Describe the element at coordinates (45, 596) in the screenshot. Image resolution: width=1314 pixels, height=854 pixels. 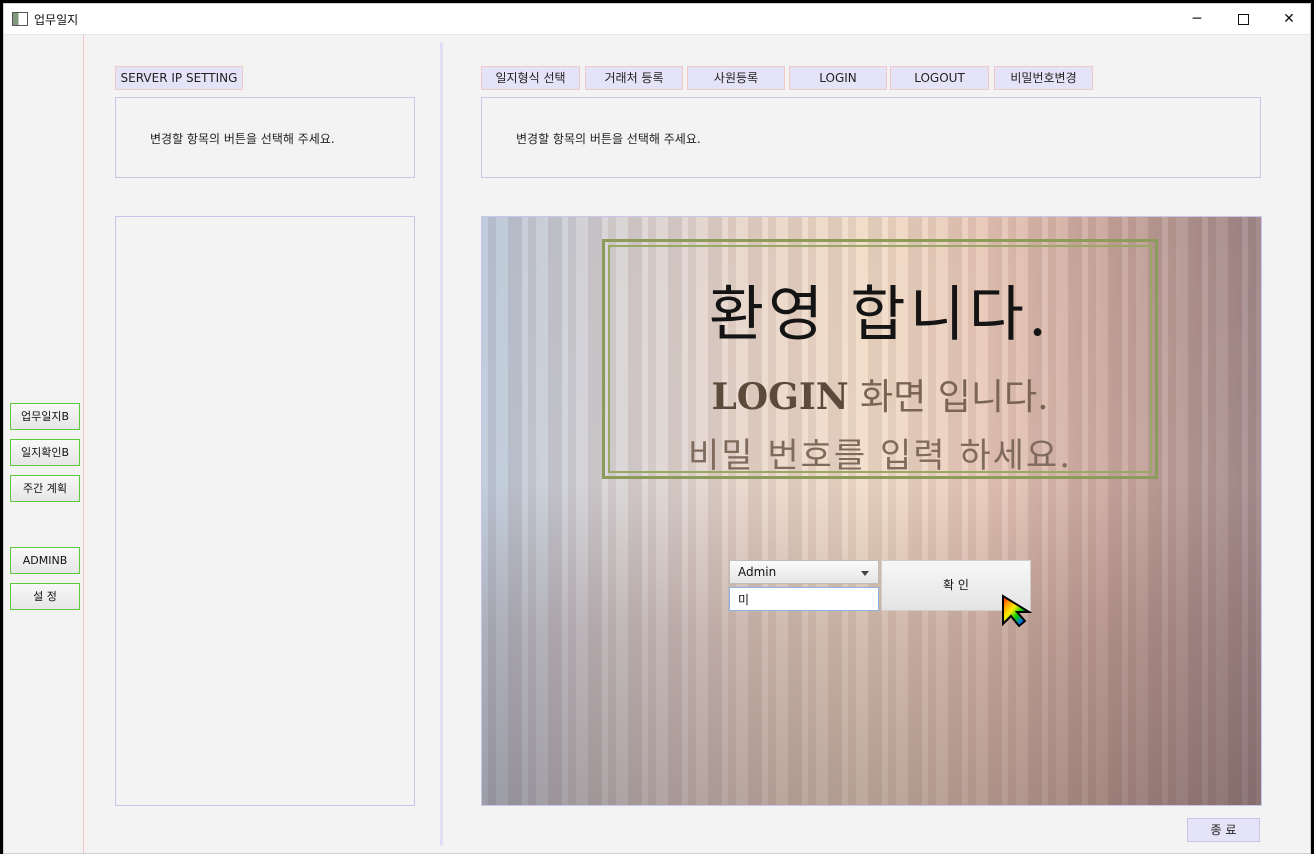
I see `settings-button: 설 정` at that location.